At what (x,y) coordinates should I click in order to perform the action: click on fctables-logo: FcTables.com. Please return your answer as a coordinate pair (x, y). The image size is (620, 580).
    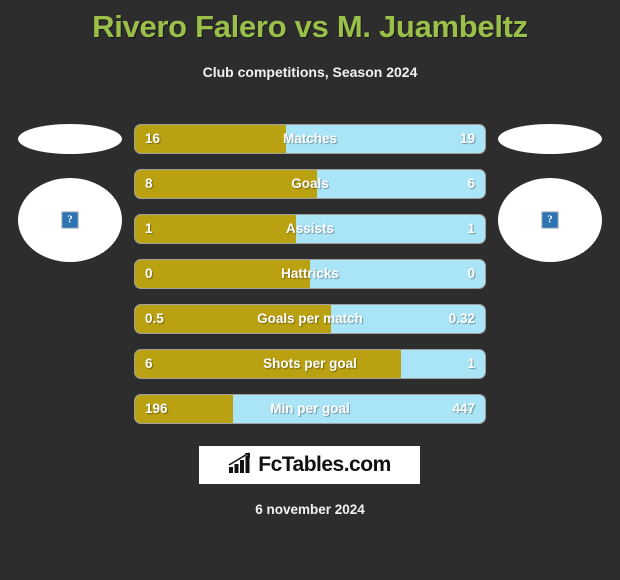
    Looking at the image, I should click on (309, 465).